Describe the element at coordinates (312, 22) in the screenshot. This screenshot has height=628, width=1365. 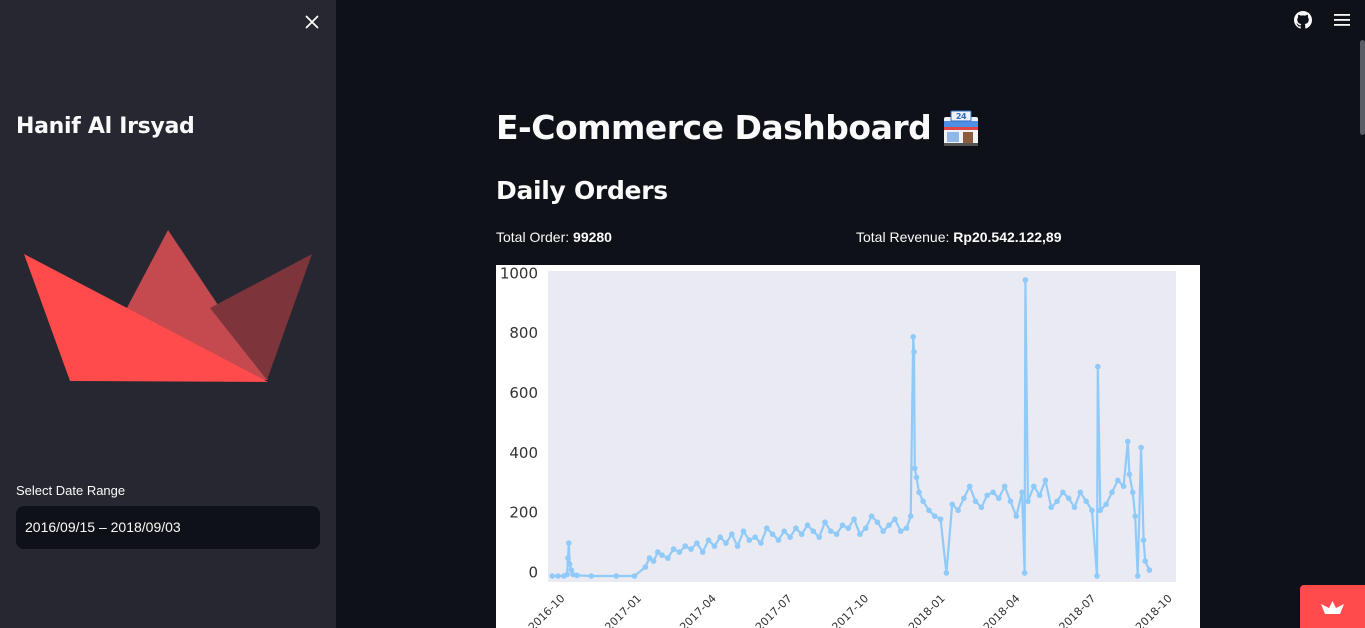
I see `close-sidebar-button` at that location.